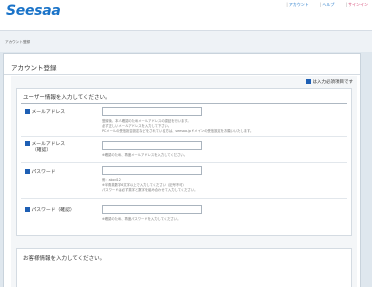 Image resolution: width=372 pixels, height=287 pixels. I want to click on nav-help-label: ヘルプ, so click(328, 4).